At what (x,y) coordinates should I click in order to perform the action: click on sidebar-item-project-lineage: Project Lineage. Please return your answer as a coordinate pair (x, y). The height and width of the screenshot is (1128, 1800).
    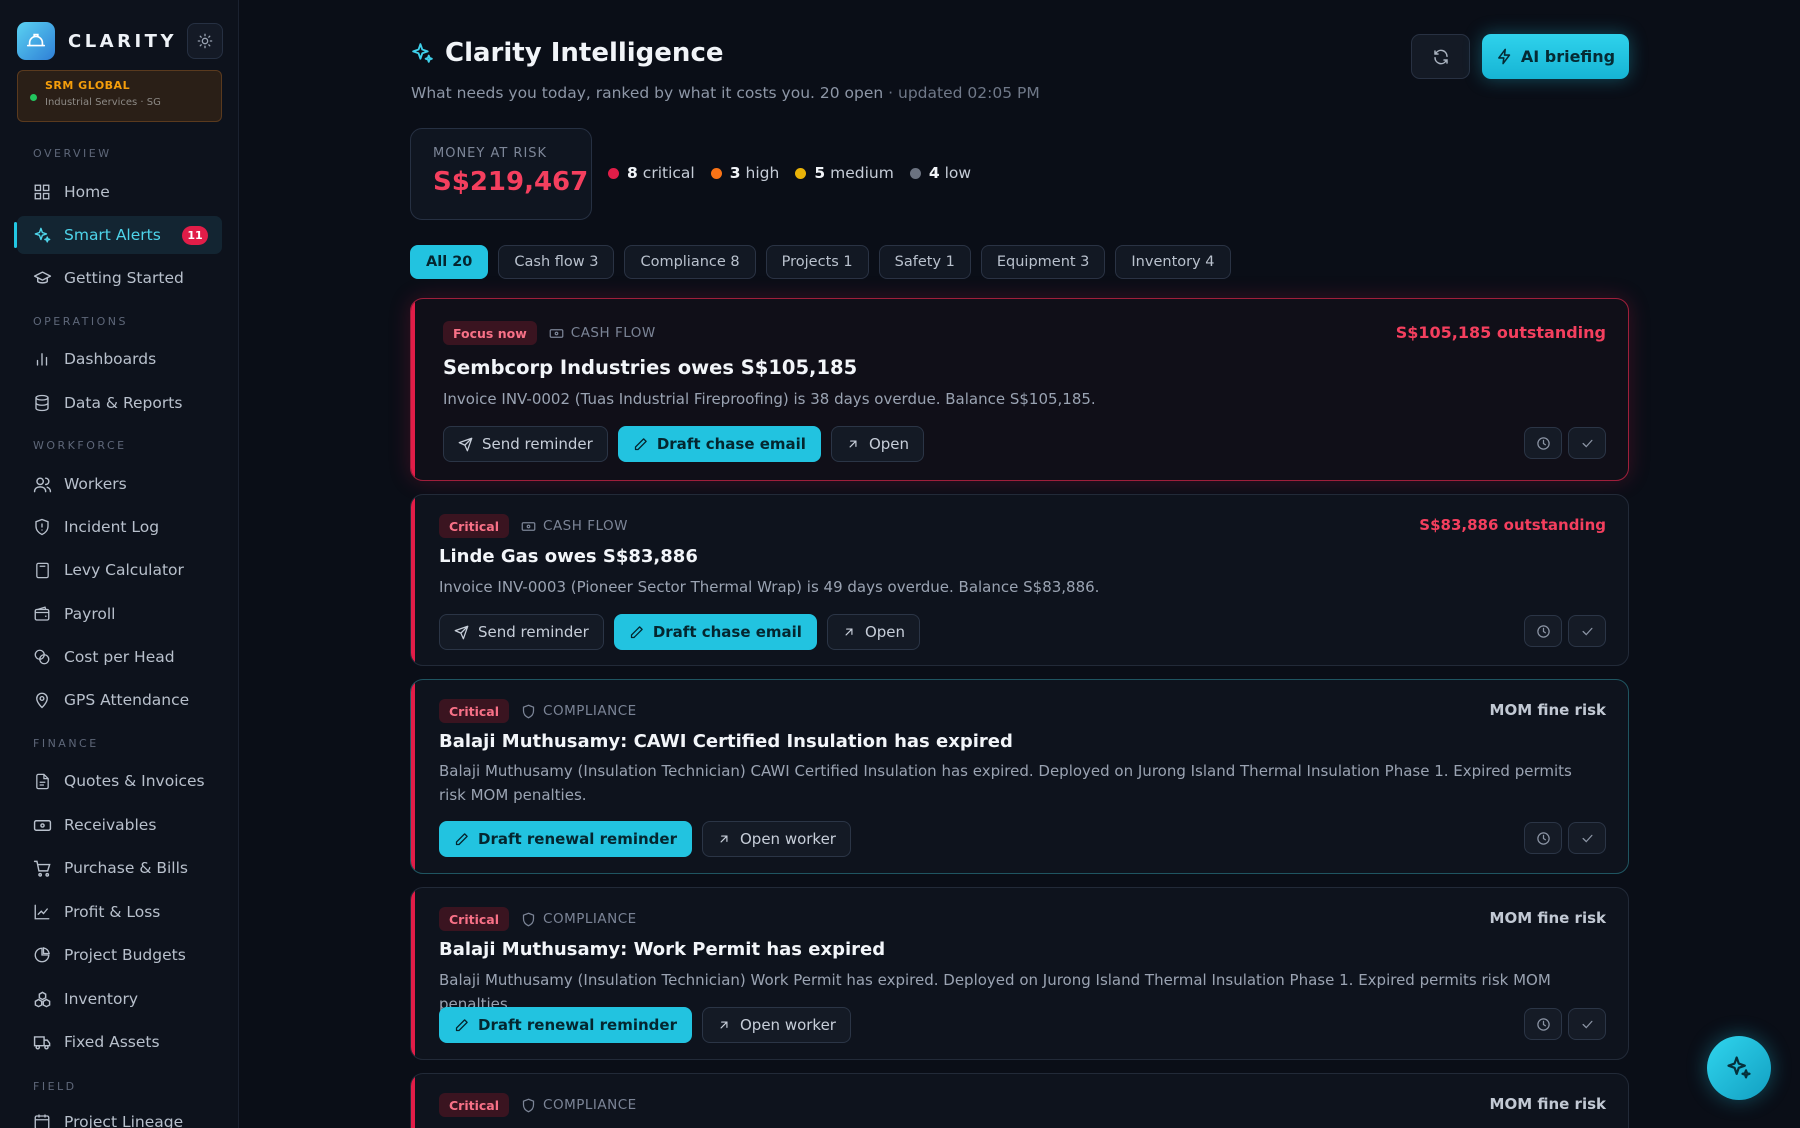
    Looking at the image, I should click on (119, 1115).